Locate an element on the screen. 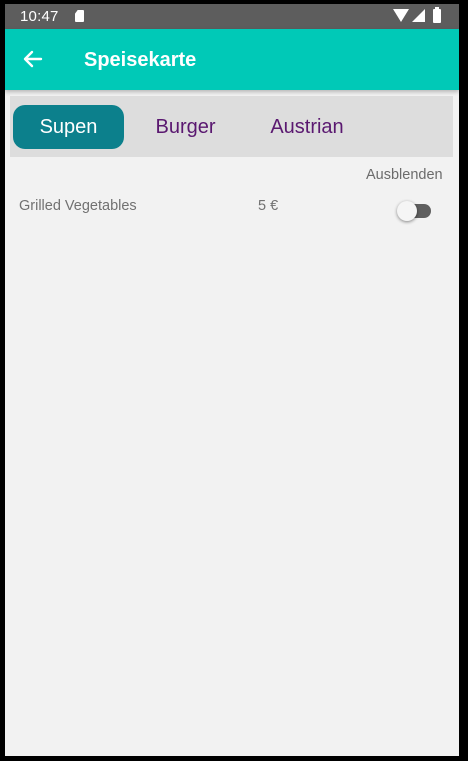 The height and width of the screenshot is (761, 468). toggle-thumb is located at coordinates (407, 211).